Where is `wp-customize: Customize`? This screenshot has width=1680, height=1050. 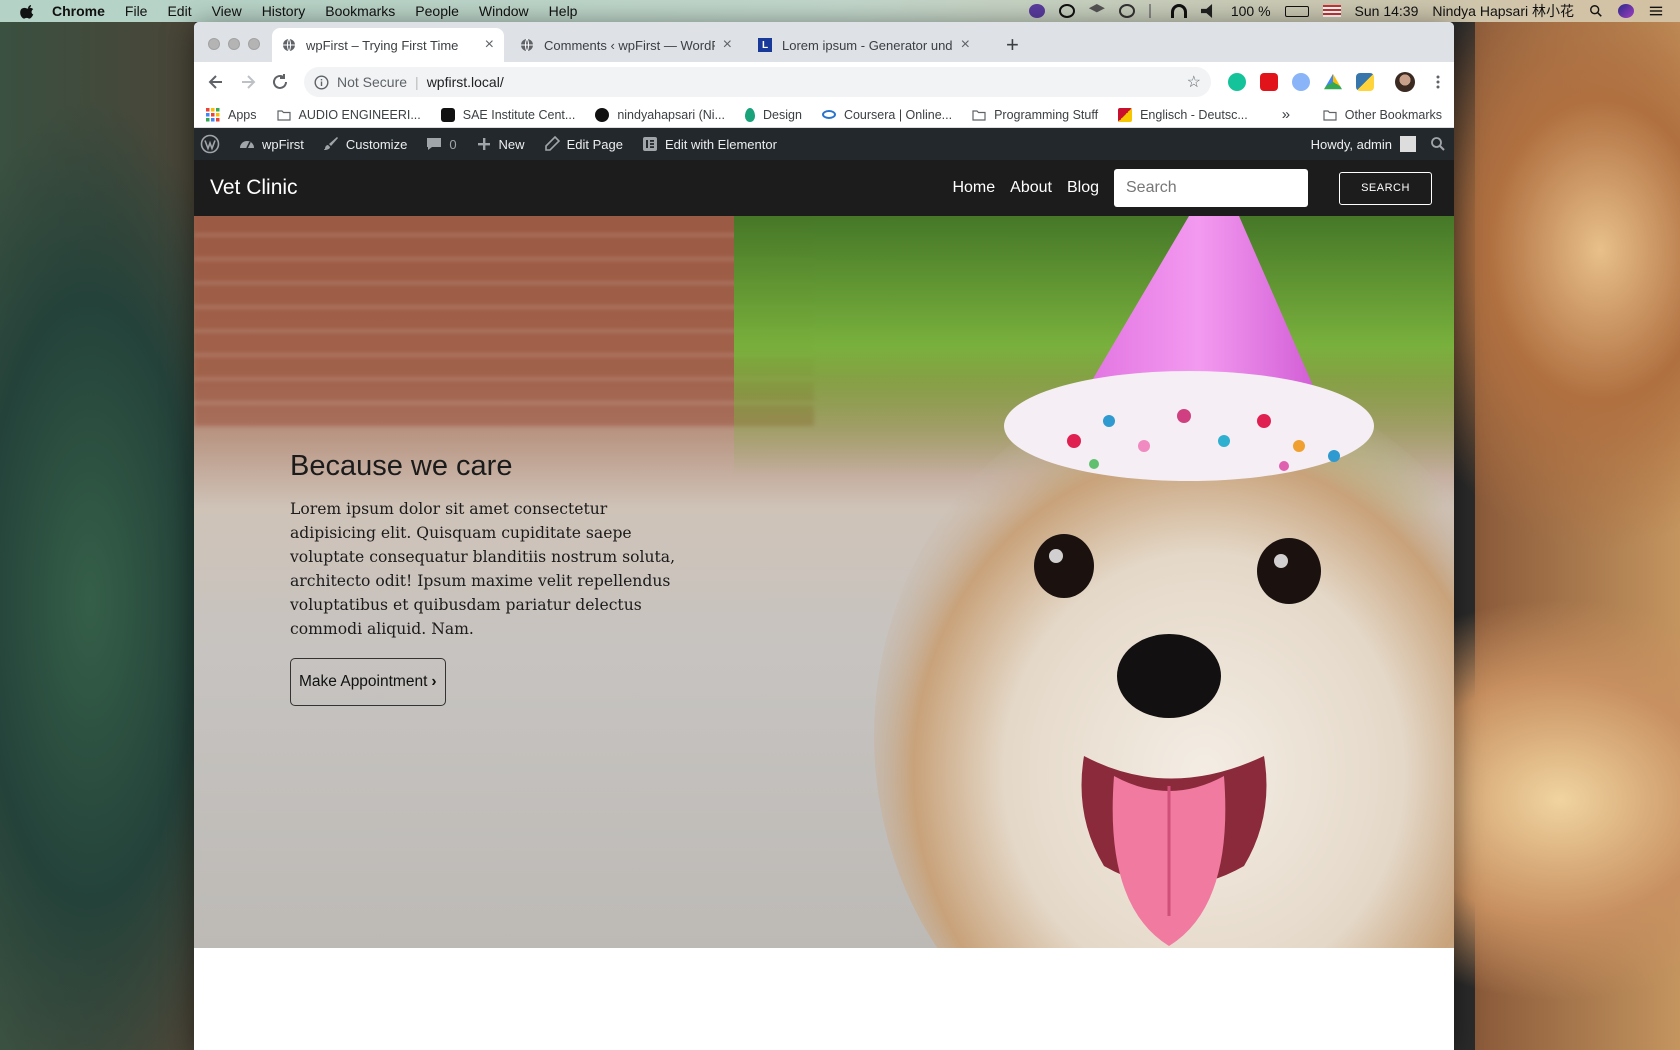 wp-customize: Customize is located at coordinates (364, 144).